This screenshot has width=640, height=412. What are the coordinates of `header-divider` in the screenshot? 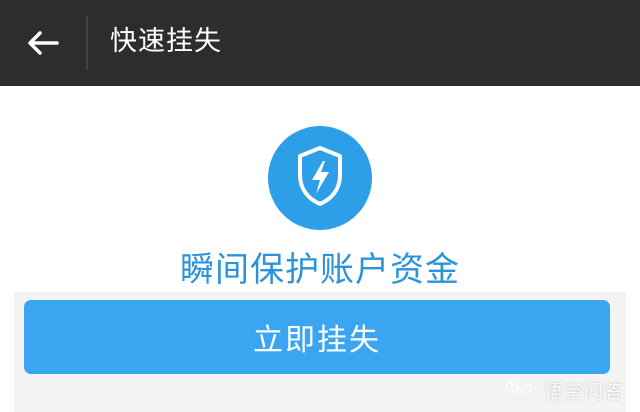 It's located at (87, 43).